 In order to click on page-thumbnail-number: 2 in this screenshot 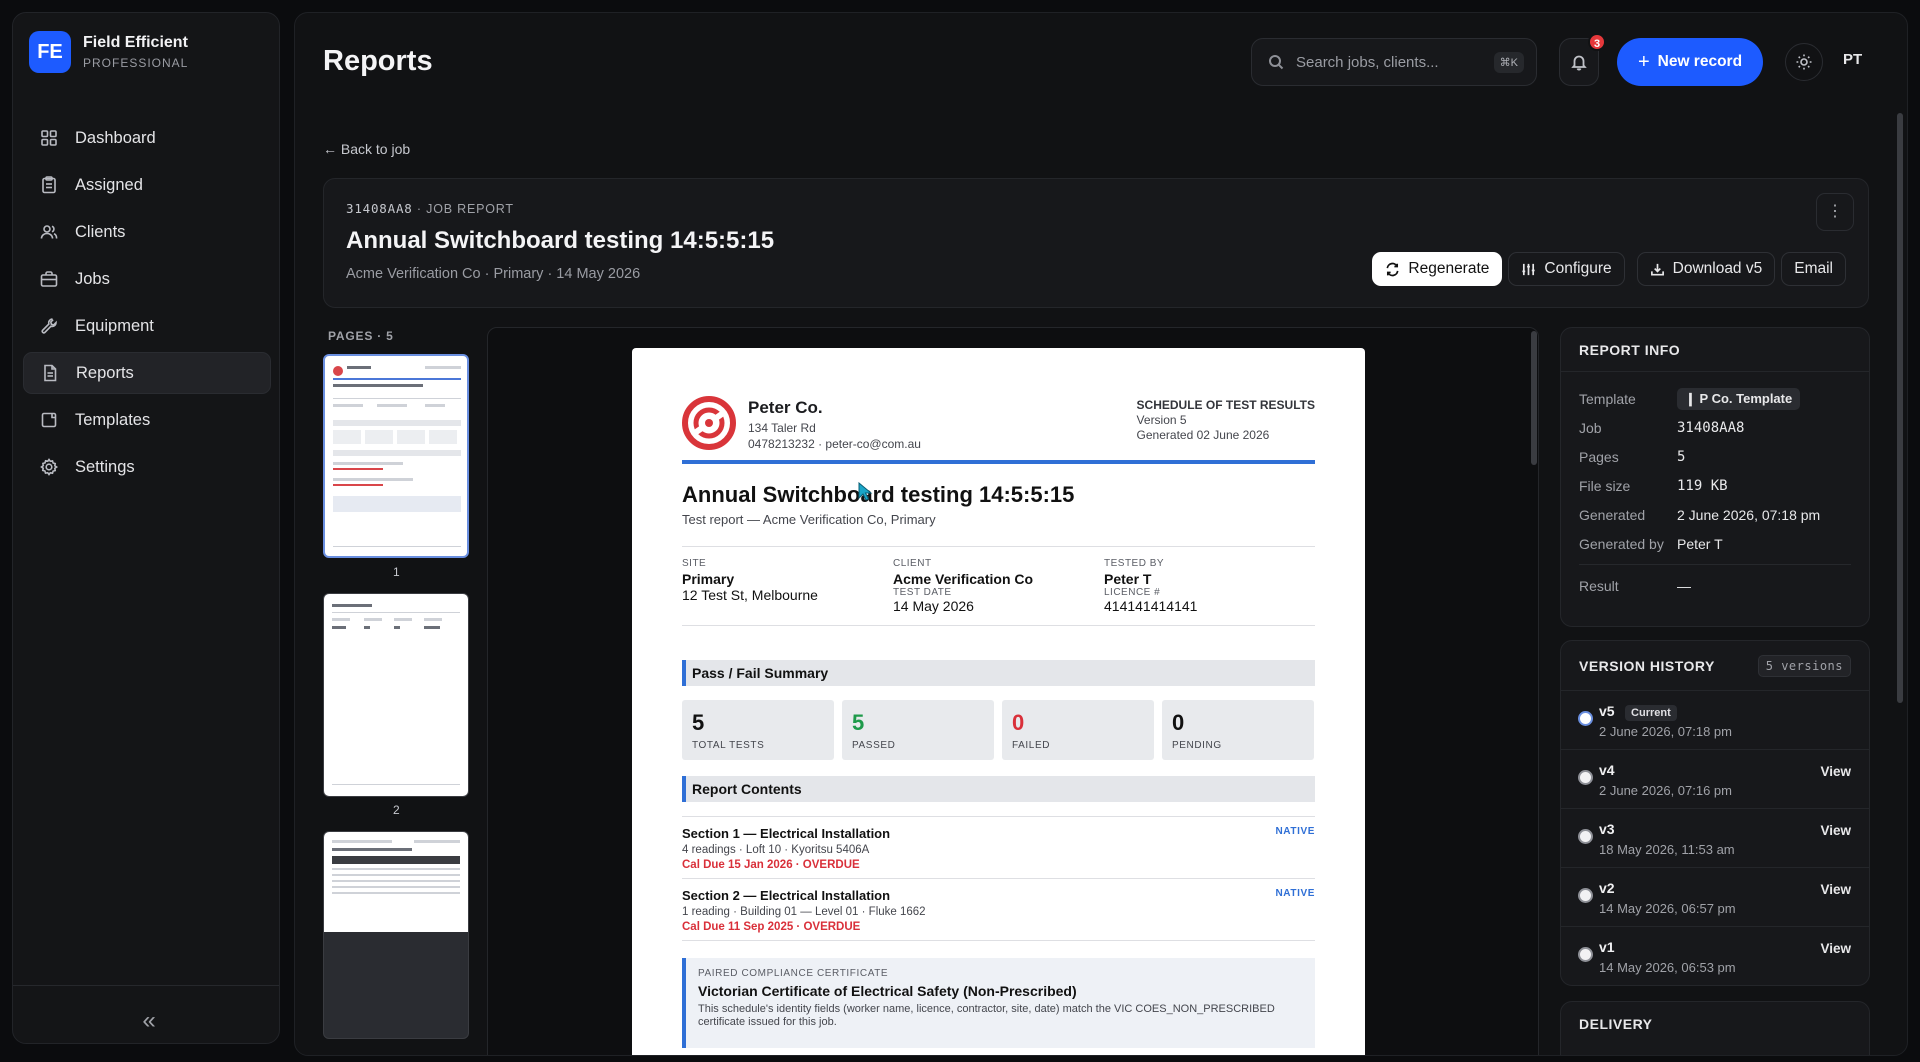, I will do `click(396, 810)`.